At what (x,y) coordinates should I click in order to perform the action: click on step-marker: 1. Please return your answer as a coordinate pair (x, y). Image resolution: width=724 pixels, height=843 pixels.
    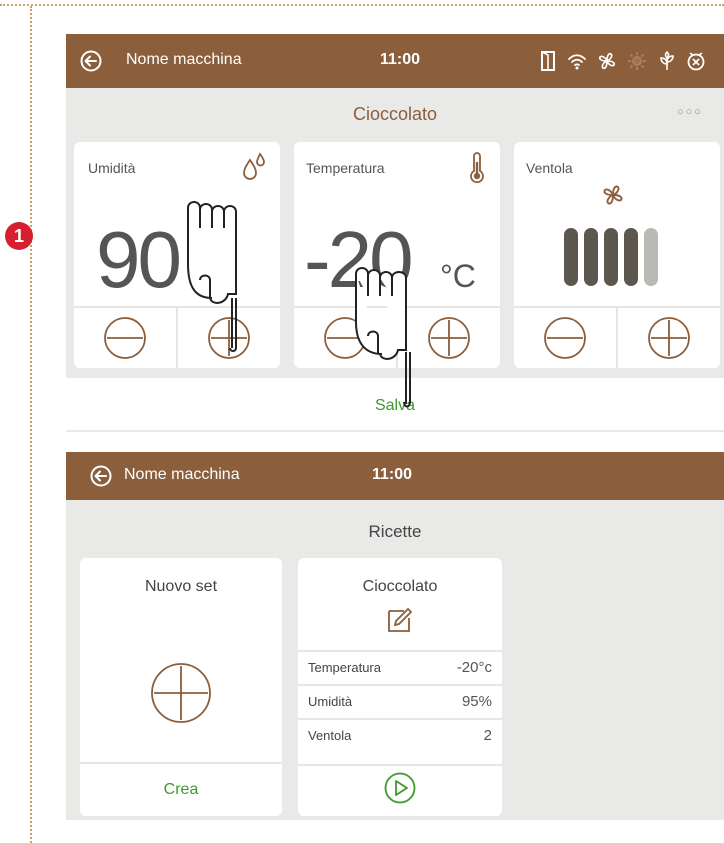
    Looking at the image, I should click on (19, 236).